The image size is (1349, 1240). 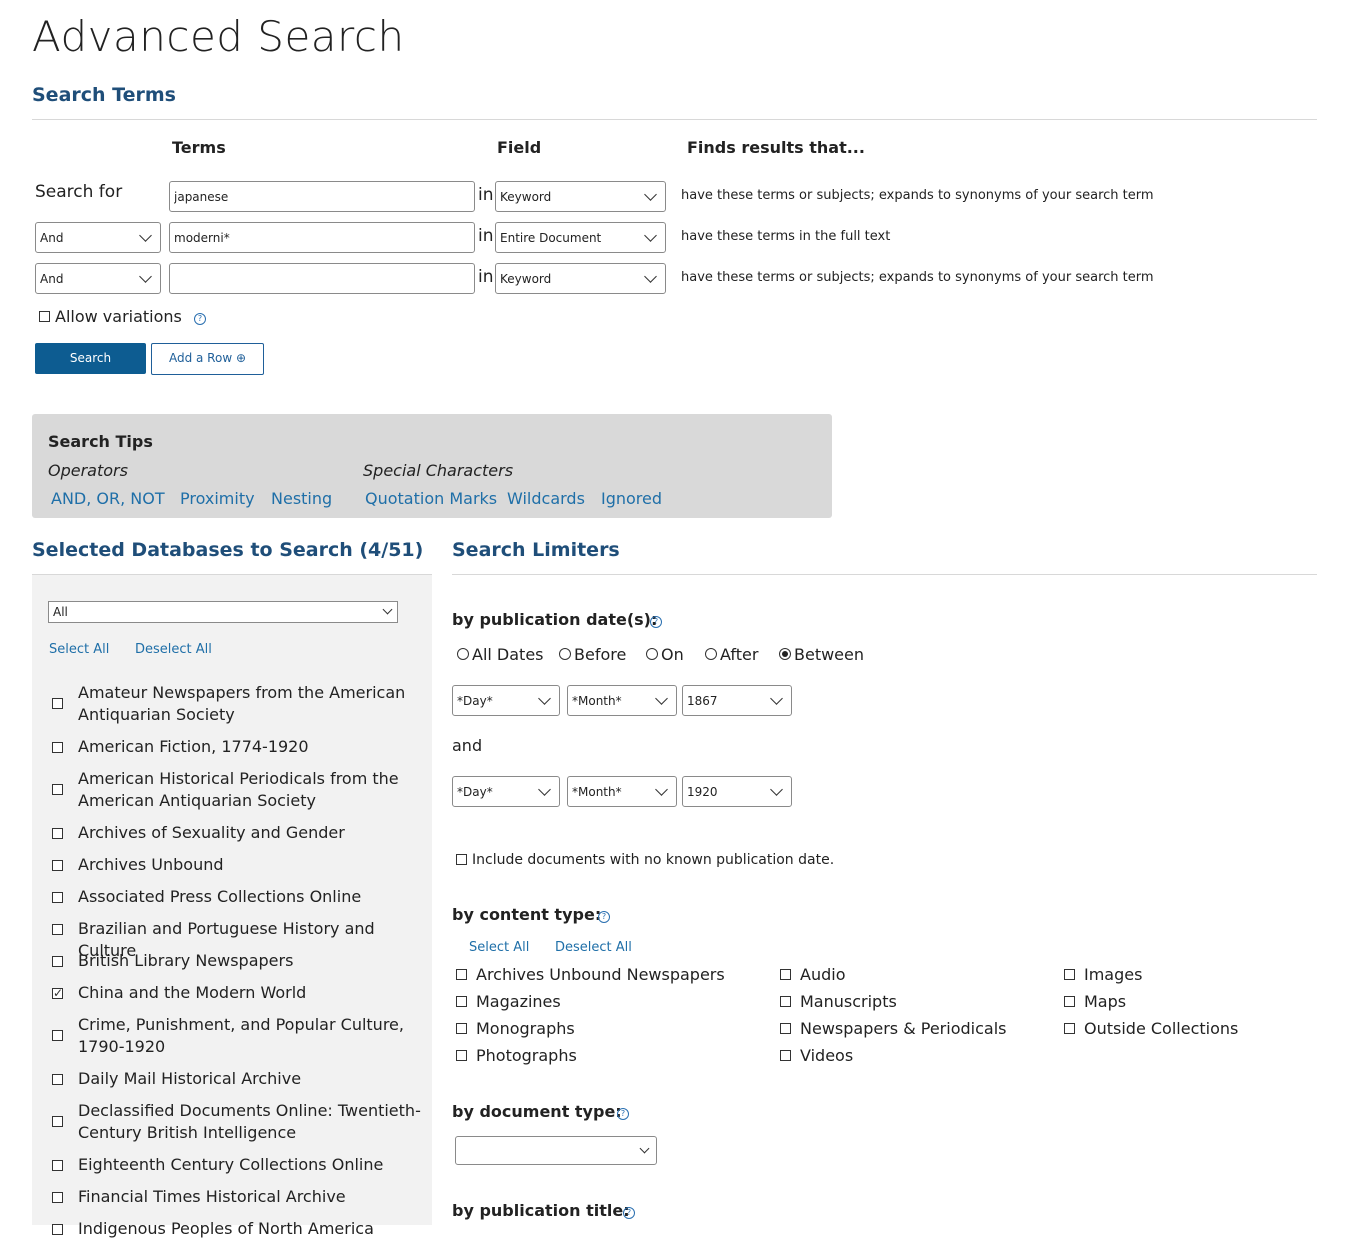 I want to click on content-type-label: Magazines, so click(x=518, y=1001).